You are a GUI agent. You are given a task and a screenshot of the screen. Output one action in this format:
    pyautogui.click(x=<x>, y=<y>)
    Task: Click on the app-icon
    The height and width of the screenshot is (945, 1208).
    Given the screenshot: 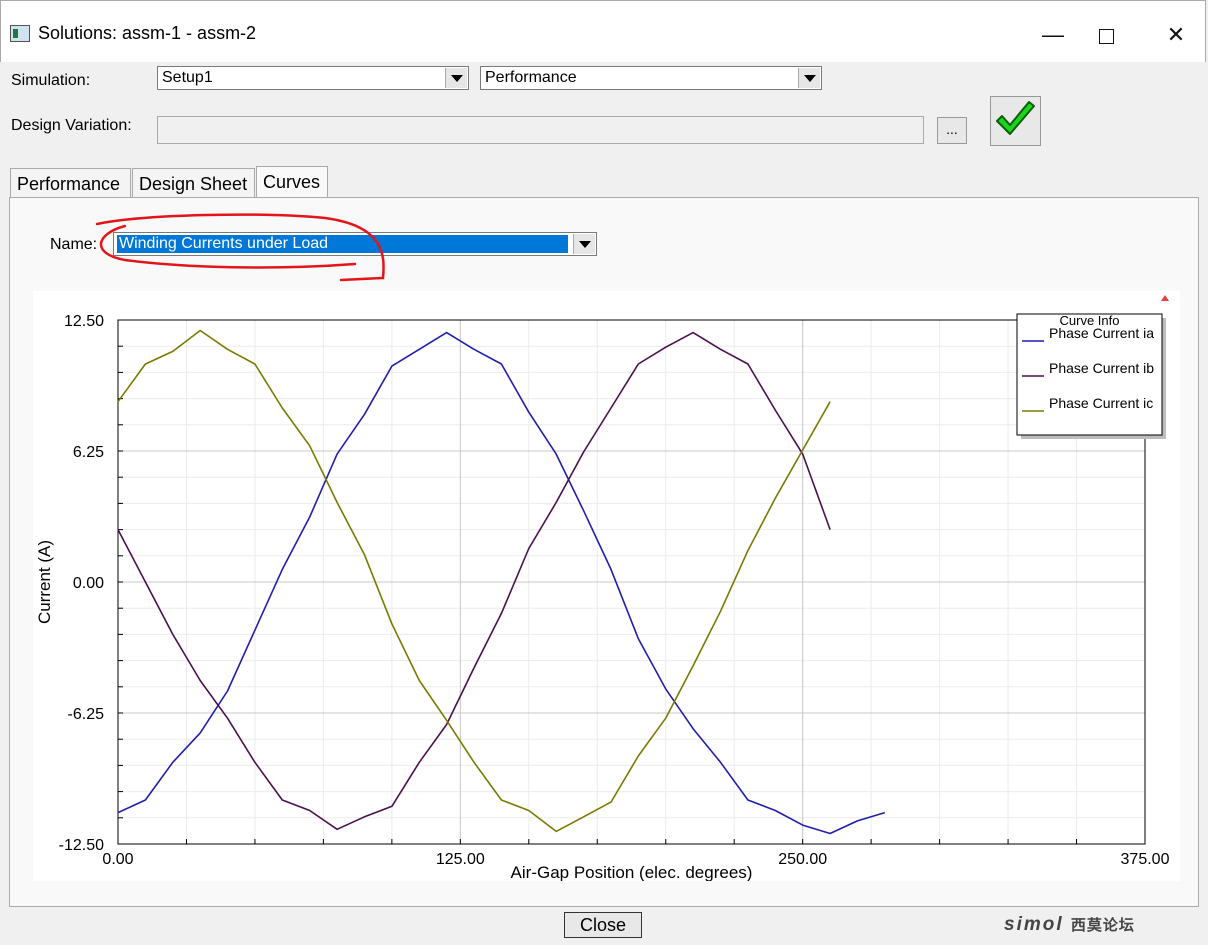 What is the action you would take?
    pyautogui.click(x=20, y=33)
    